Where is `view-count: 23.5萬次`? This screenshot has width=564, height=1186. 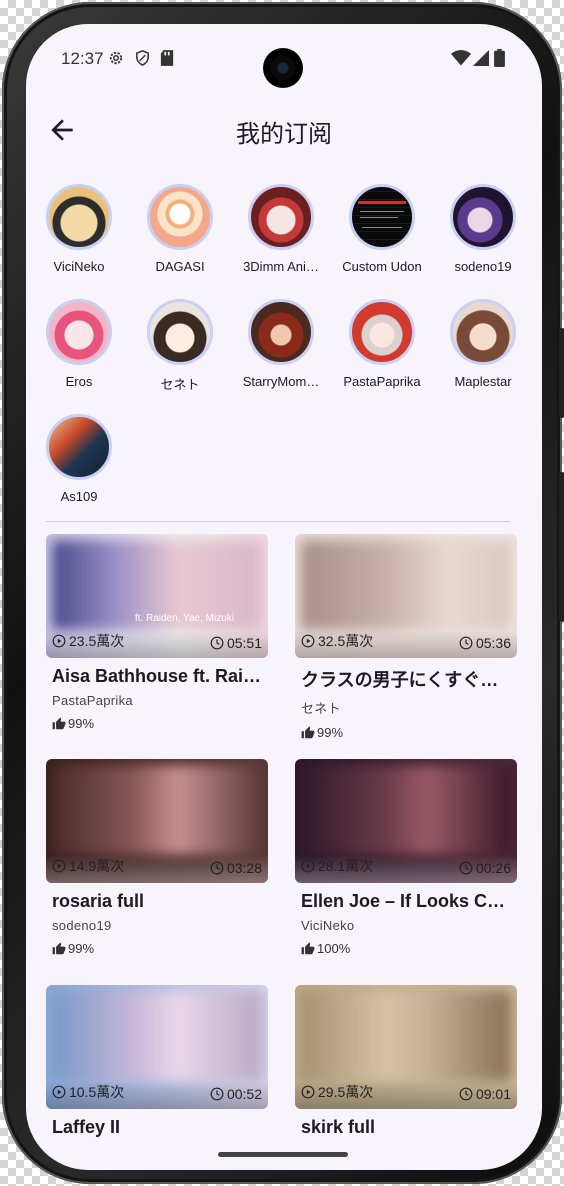
view-count: 23.5萬次 is located at coordinates (88, 641).